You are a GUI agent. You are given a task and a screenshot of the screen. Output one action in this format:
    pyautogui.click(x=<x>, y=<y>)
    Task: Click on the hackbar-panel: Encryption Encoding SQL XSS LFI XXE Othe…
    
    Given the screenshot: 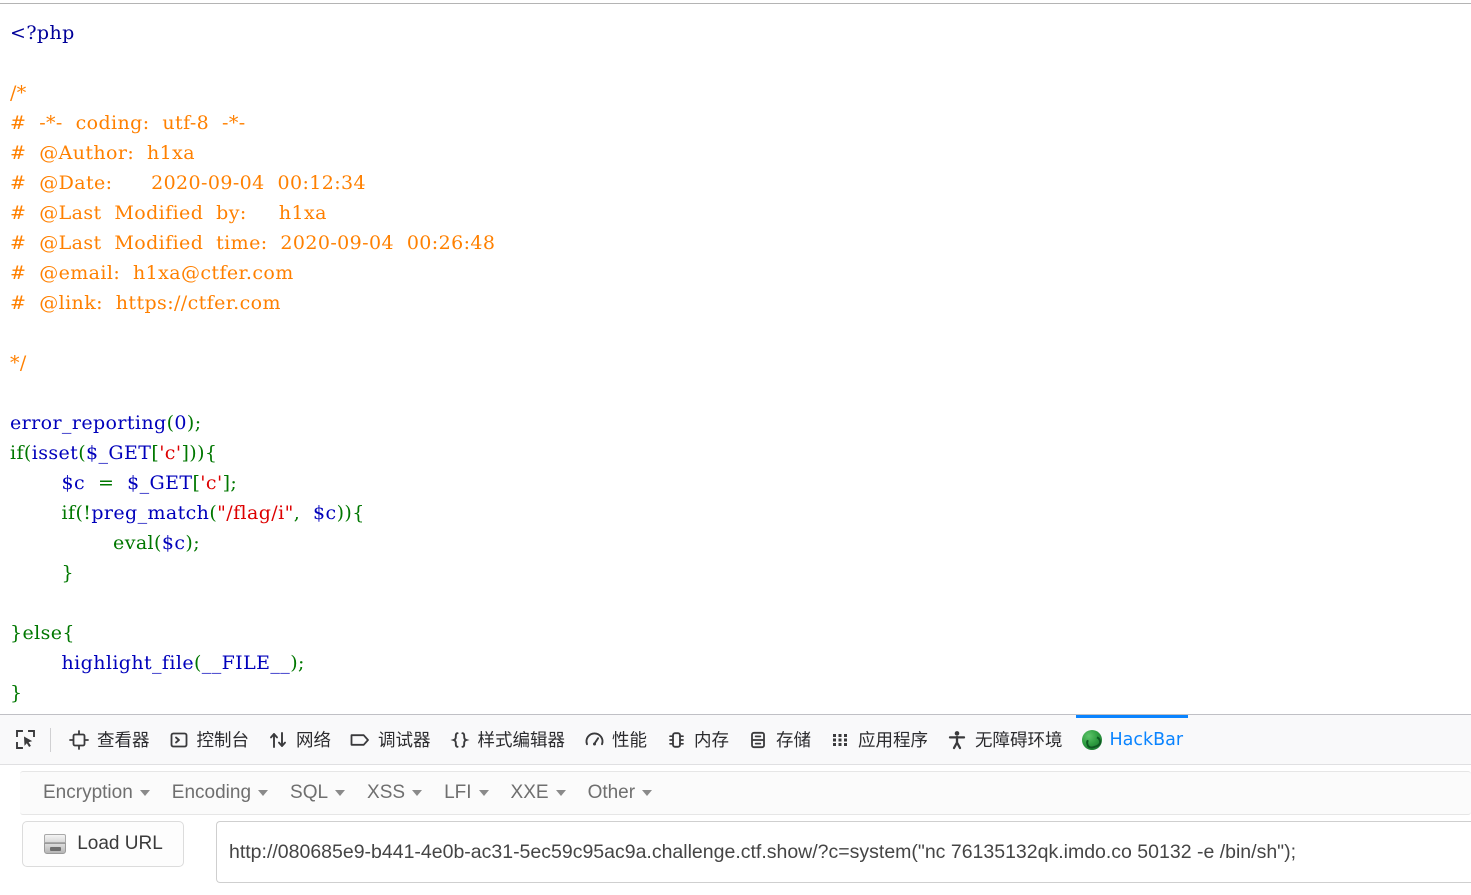 What is the action you would take?
    pyautogui.click(x=735, y=830)
    